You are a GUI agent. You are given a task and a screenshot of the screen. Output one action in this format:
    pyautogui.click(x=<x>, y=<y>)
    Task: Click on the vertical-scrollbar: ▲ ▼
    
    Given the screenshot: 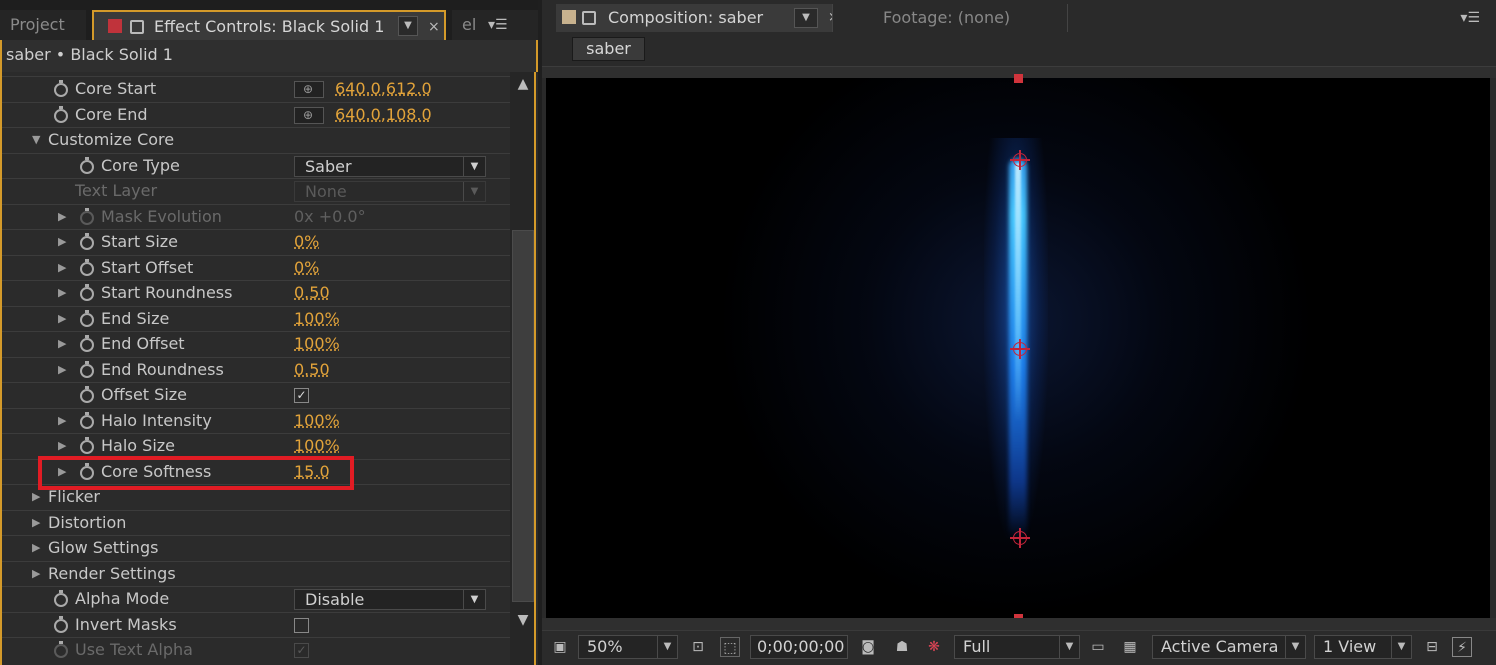 What is the action you would take?
    pyautogui.click(x=523, y=368)
    